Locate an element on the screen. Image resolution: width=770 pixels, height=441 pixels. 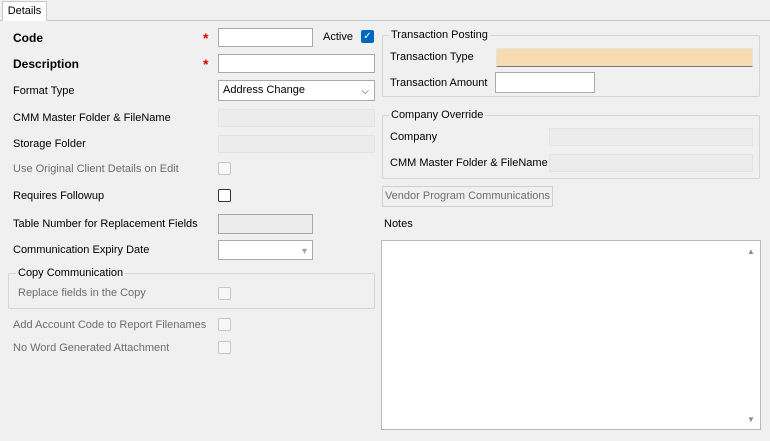
chevron-down-icon: ⌵ is located at coordinates (365, 91).